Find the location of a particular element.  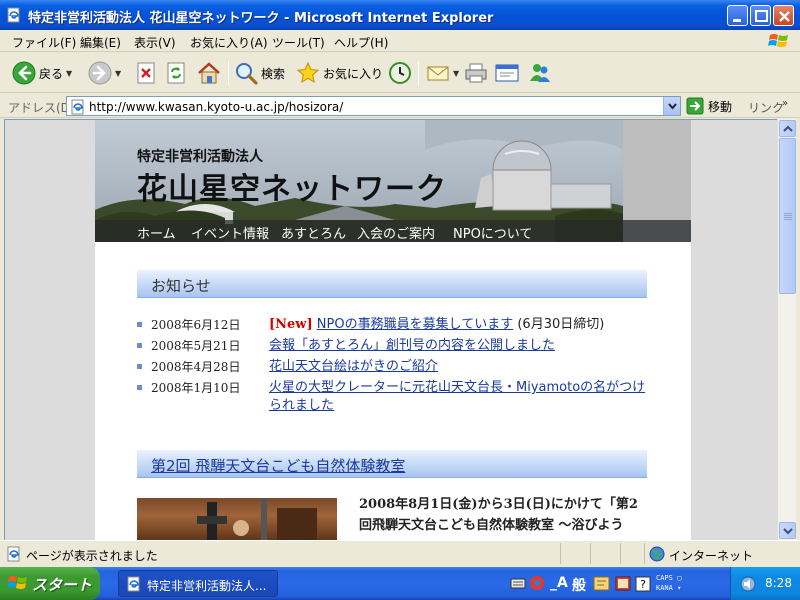

news-link: 火星の大型クレーターに元花山天文台長・Miyamotoの名がつけられました is located at coordinates (457, 396).